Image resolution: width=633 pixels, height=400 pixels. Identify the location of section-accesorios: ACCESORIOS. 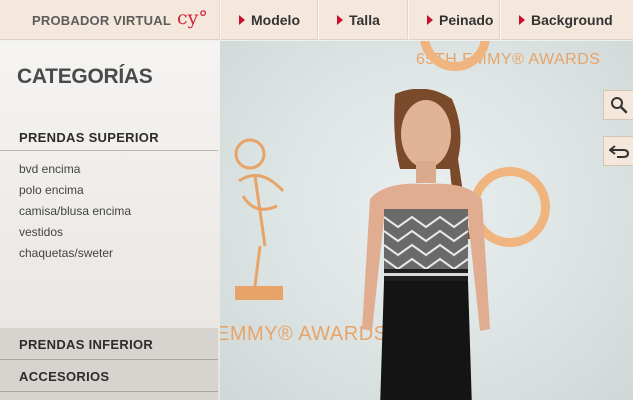
(109, 376).